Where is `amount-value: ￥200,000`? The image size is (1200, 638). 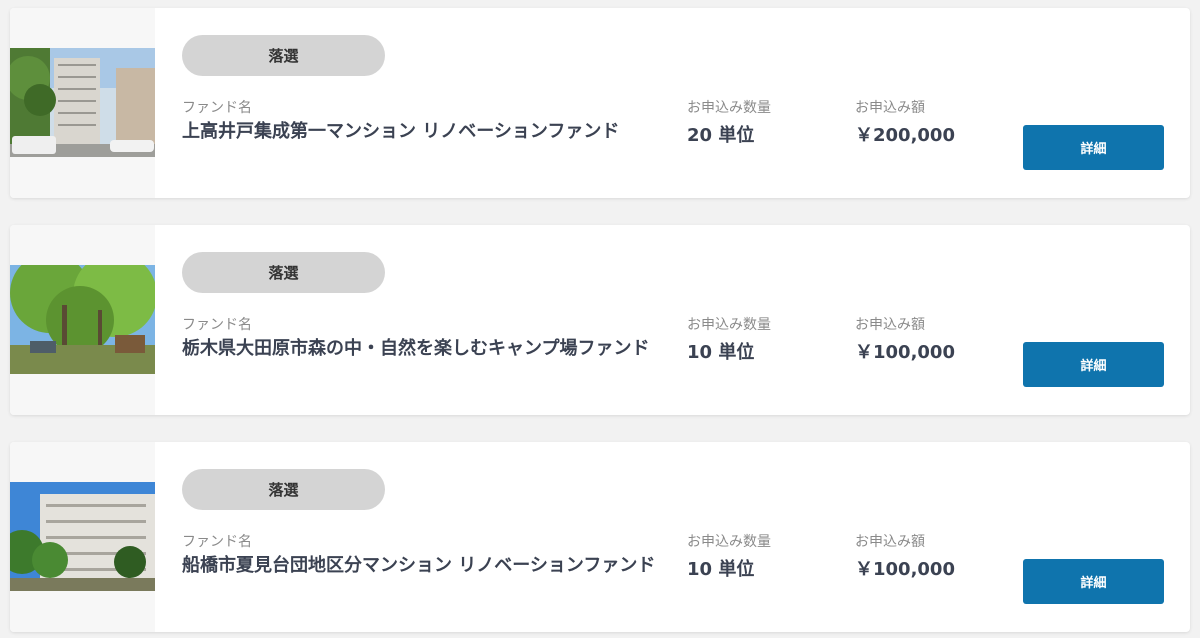 amount-value: ￥200,000 is located at coordinates (905, 135).